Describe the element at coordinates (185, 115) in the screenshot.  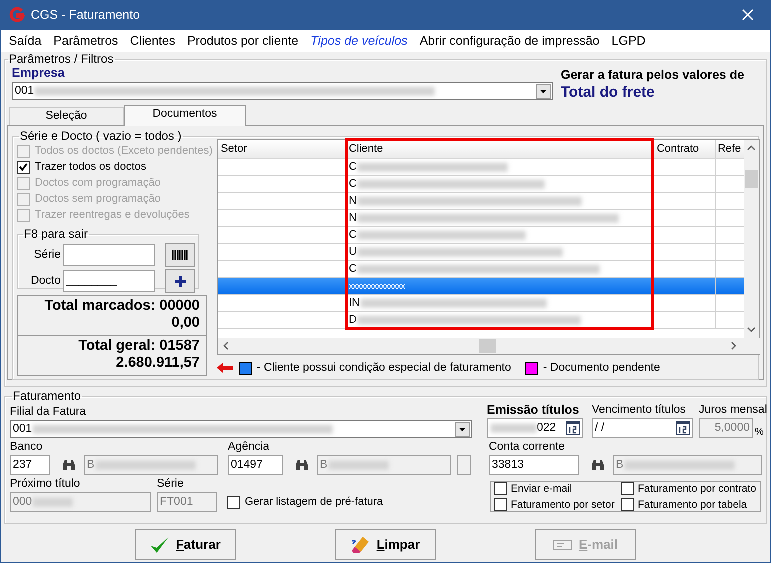
I see `tab: Documentos` at that location.